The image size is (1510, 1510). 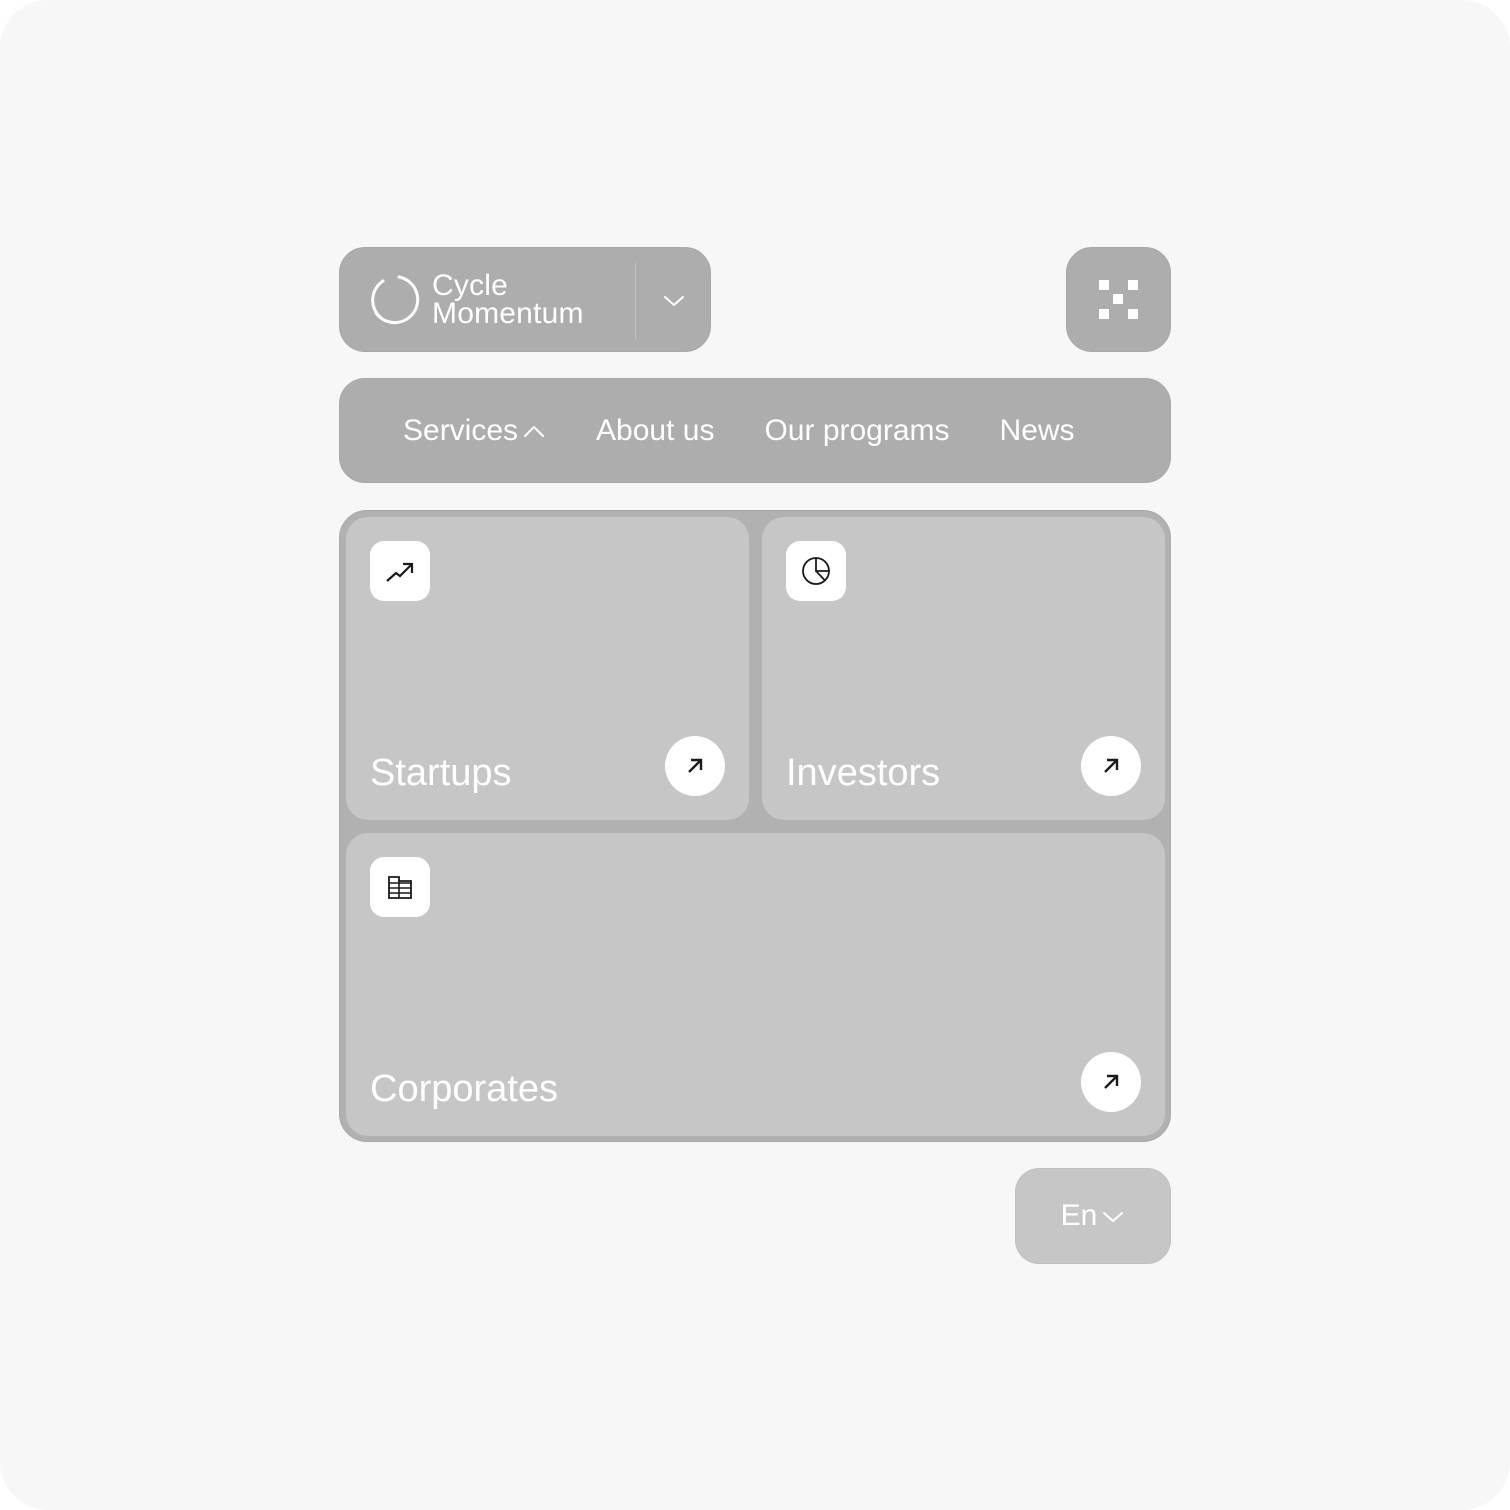 I want to click on nav-item-about-us: About us, so click(x=655, y=431).